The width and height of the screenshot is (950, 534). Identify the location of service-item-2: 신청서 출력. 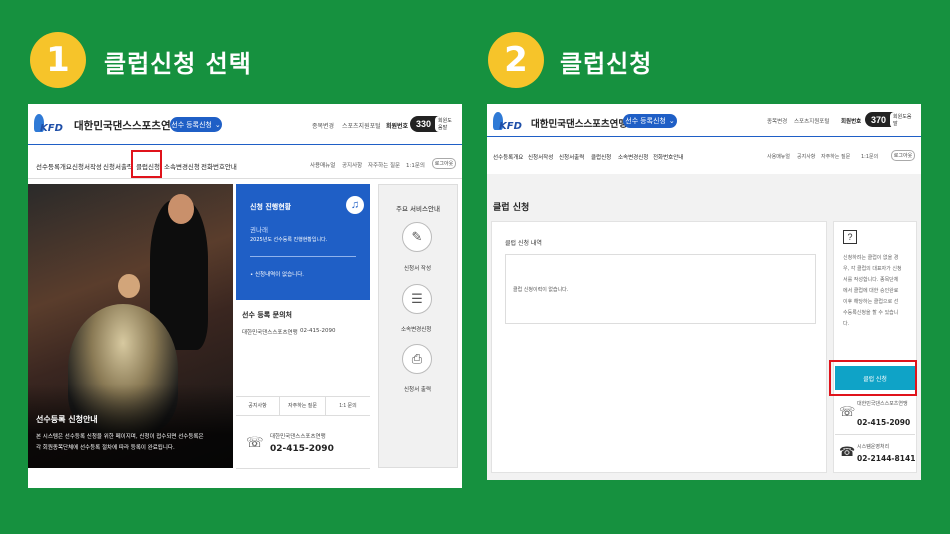
(417, 389).